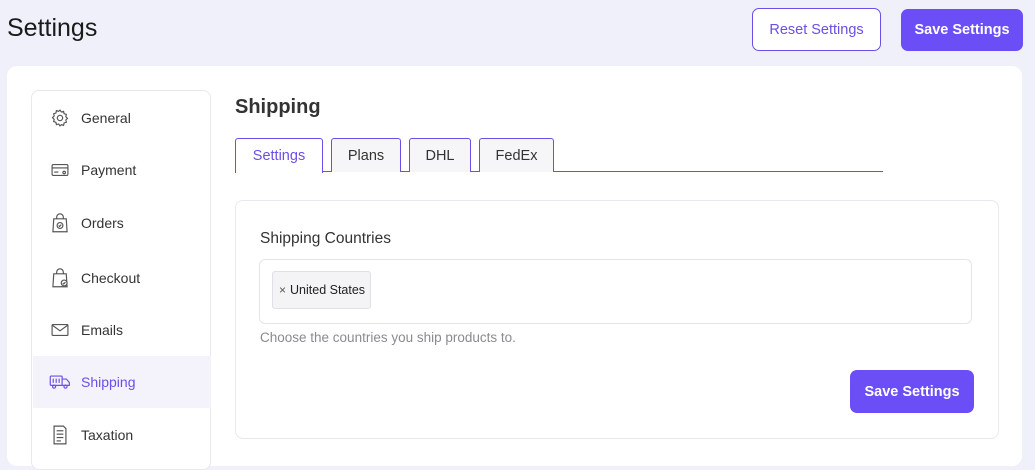 The width and height of the screenshot is (1035, 470). I want to click on sidebar-item-orders: Orders, so click(122, 223).